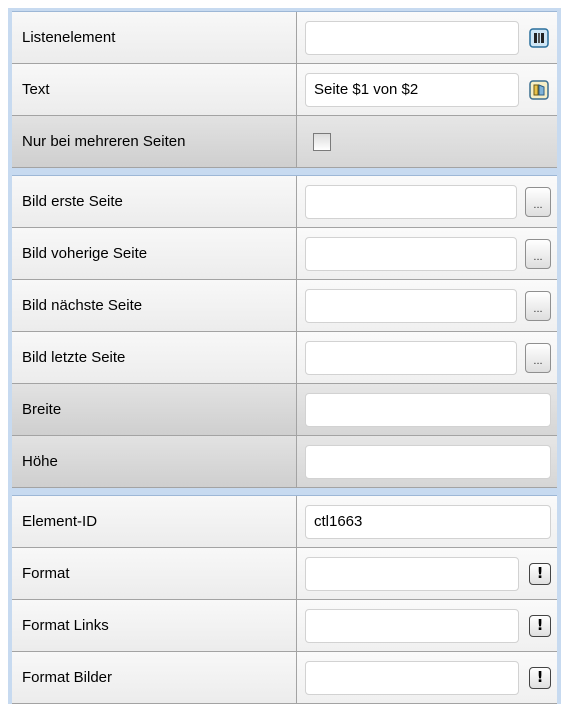 The height and width of the screenshot is (716, 569). Describe the element at coordinates (412, 89) in the screenshot. I see `text-input: Seite $1 von $2` at that location.